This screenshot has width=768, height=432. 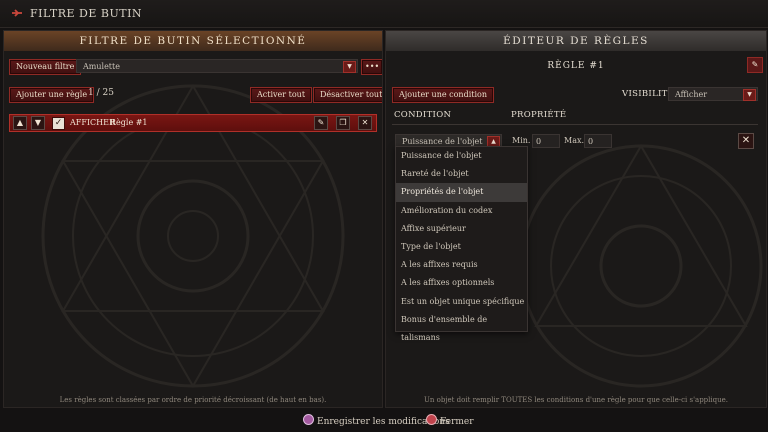 I want to click on remove-condition-icon: ✕, so click(x=746, y=141).